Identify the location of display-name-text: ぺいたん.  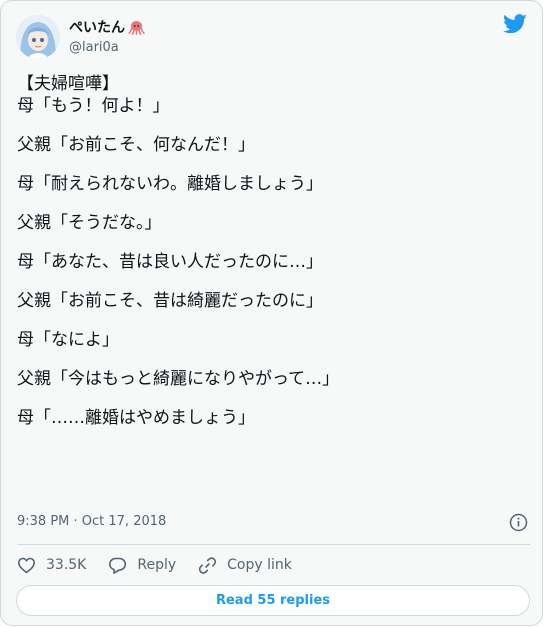
(97, 28).